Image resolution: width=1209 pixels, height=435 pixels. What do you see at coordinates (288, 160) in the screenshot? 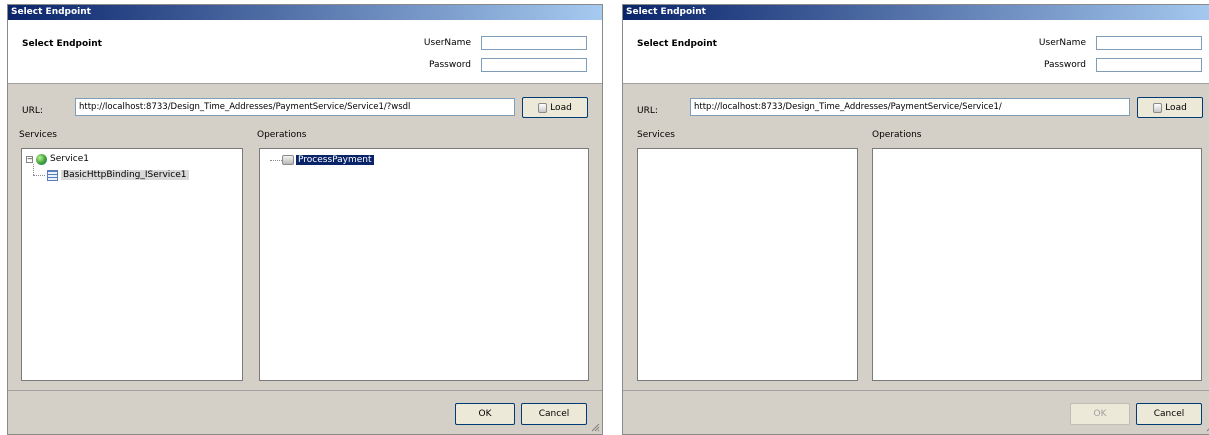
I see `operation-icon` at bounding box center [288, 160].